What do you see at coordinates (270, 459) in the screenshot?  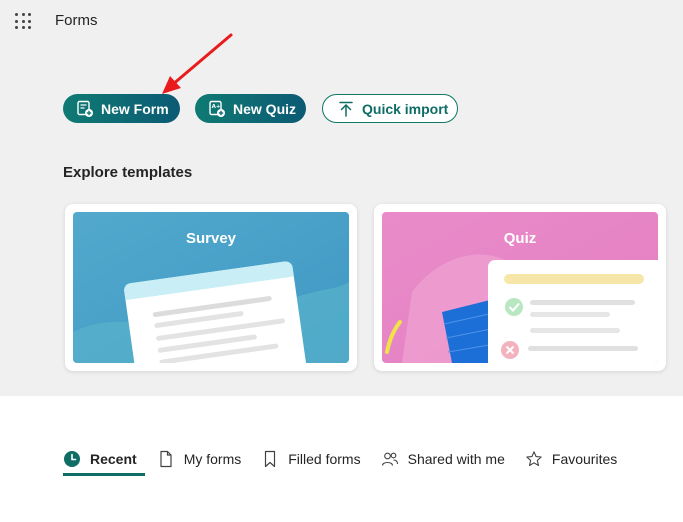 I see `bookmark-icon` at bounding box center [270, 459].